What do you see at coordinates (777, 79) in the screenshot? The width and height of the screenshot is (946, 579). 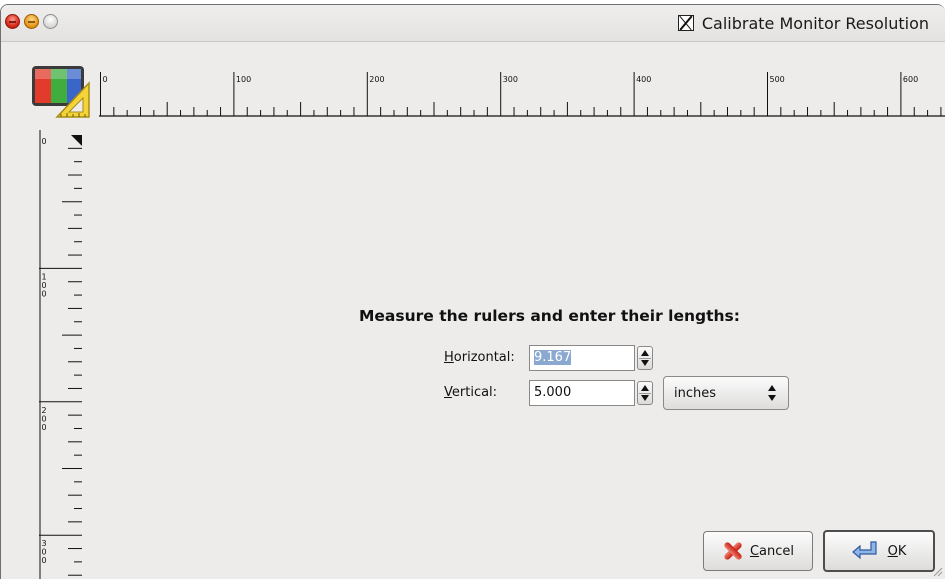 I see `ruler-label: 500` at bounding box center [777, 79].